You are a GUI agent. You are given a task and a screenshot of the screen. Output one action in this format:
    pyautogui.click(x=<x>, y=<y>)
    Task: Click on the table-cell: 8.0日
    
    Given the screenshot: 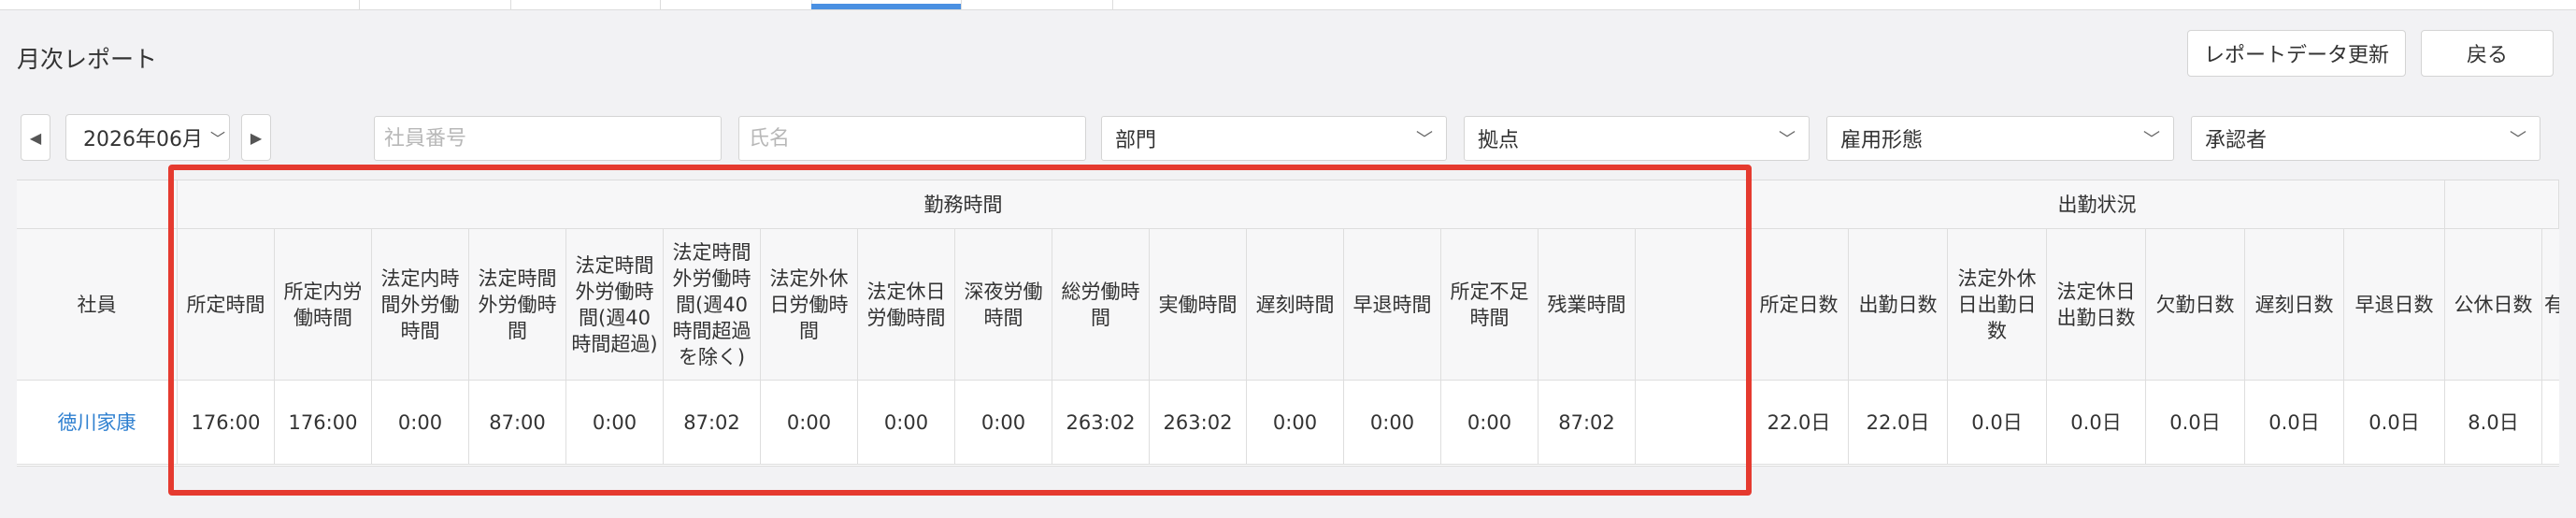 What is the action you would take?
    pyautogui.click(x=2493, y=423)
    